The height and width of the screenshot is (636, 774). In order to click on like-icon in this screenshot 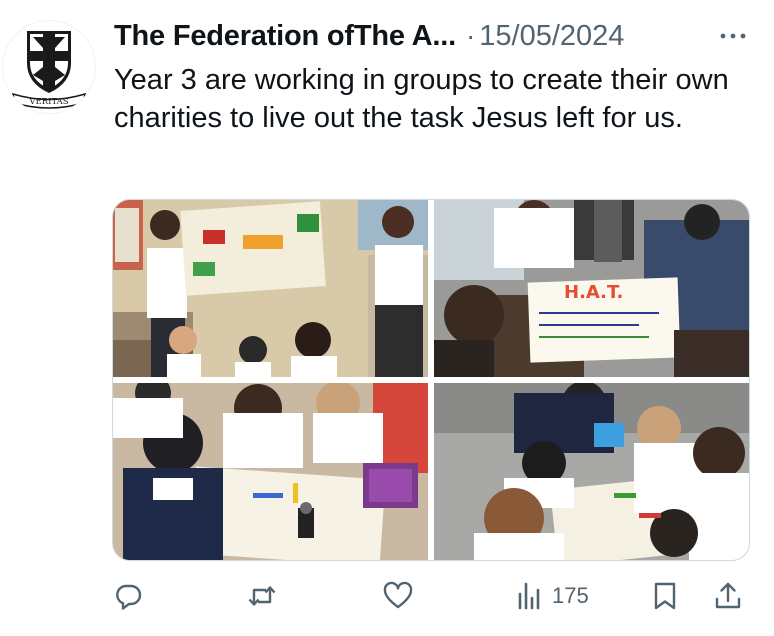, I will do `click(398, 595)`.